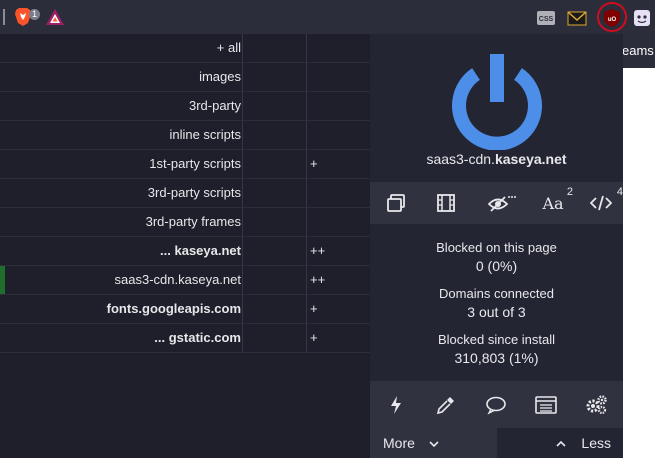 This screenshot has width=655, height=466. I want to click on firewall-row: ... kaseya.net ++, so click(185, 251).